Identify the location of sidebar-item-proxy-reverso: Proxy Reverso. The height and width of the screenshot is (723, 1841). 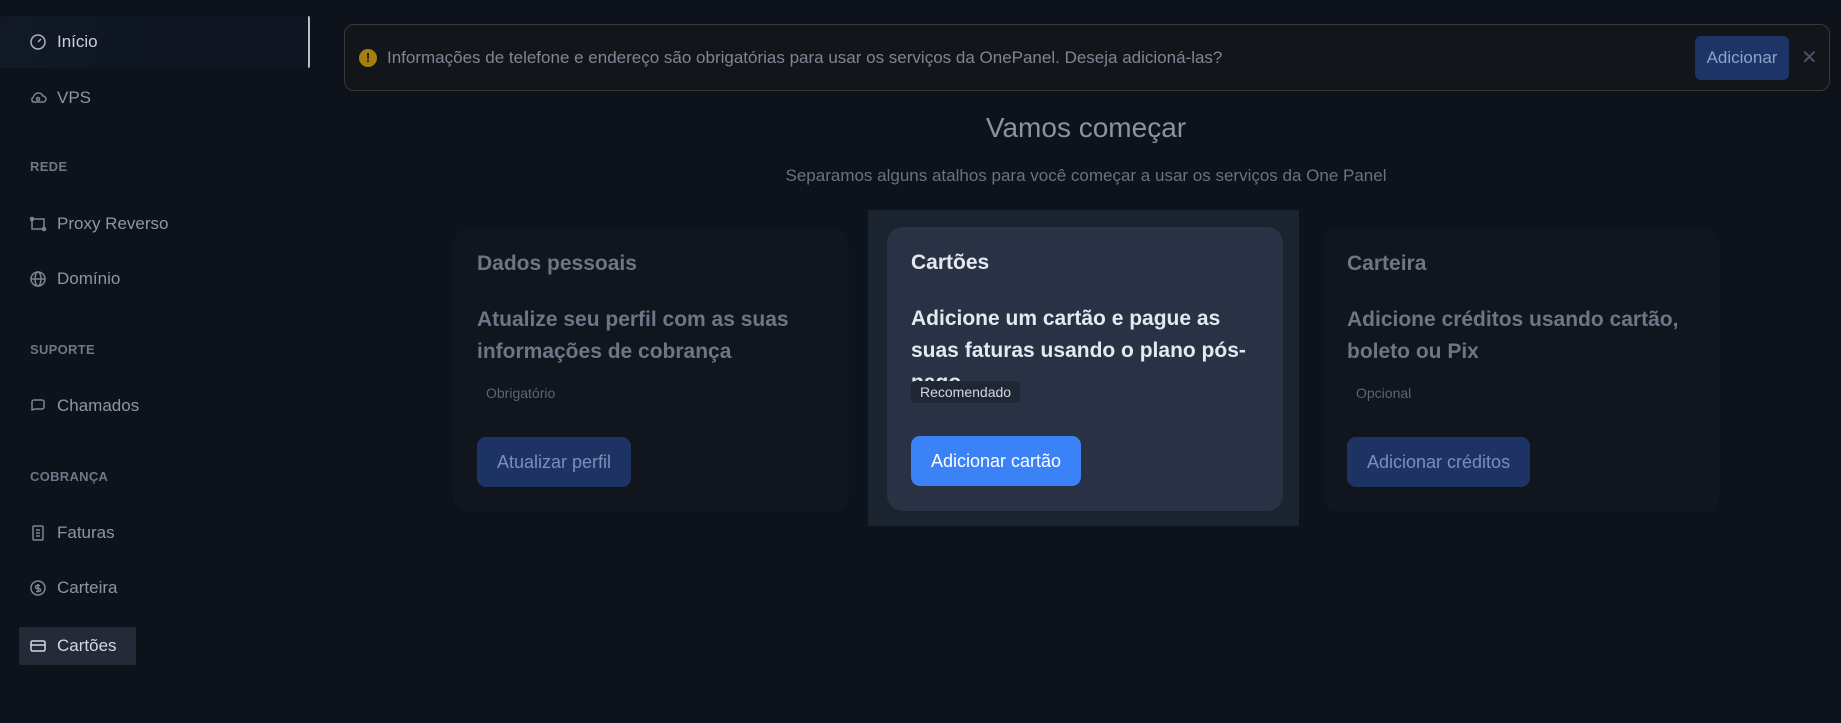
(98, 224).